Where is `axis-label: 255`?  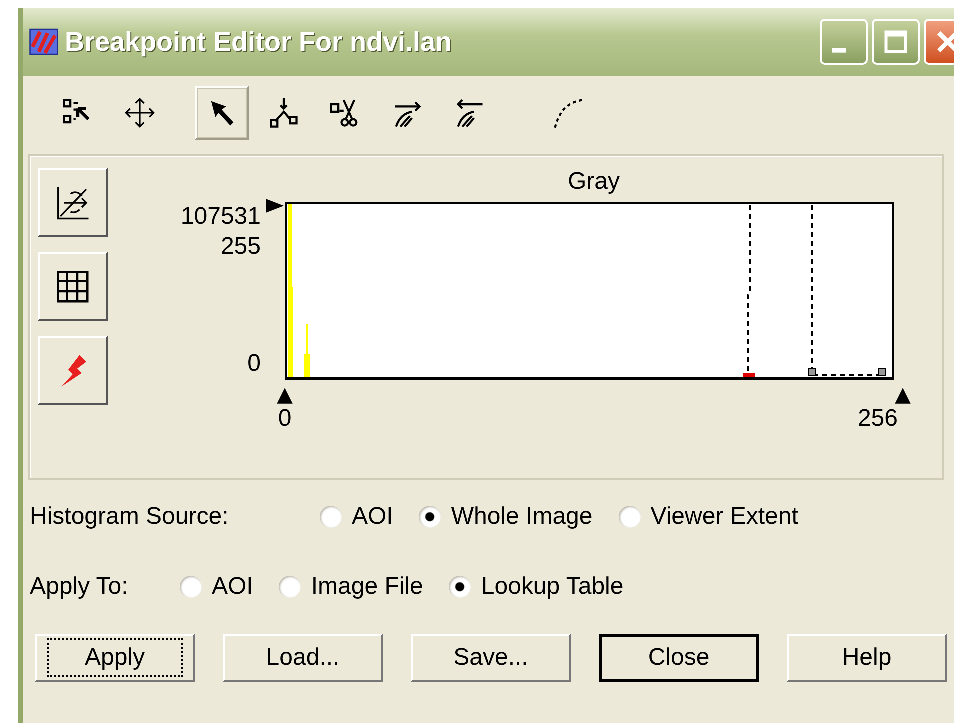 axis-label: 255 is located at coordinates (240, 247).